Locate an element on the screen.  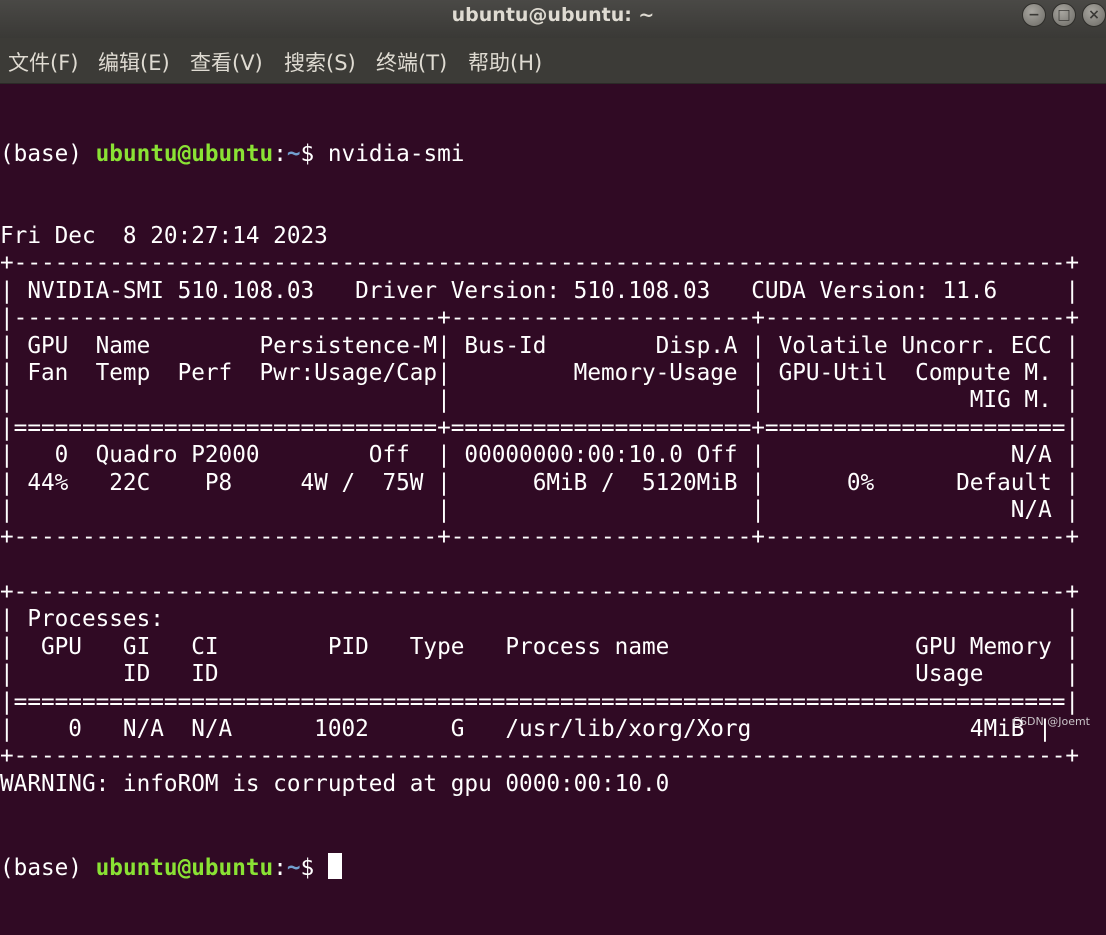
minimize-icon: − is located at coordinates (1034, 15).